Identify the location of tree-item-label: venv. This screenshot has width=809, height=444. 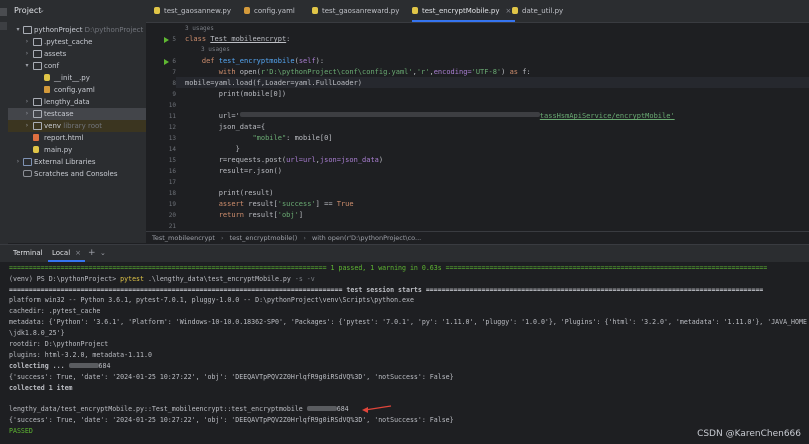
(53, 126).